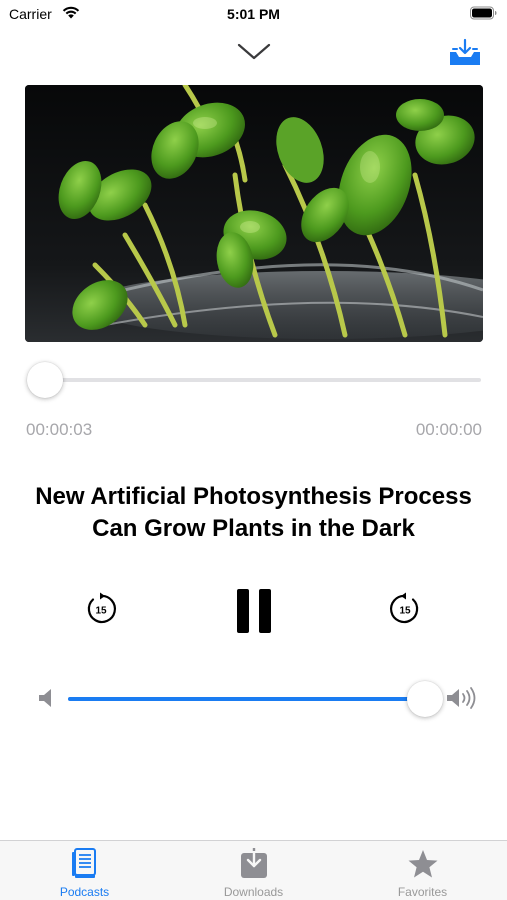 The height and width of the screenshot is (900, 507). I want to click on volume-high-icon, so click(461, 698).